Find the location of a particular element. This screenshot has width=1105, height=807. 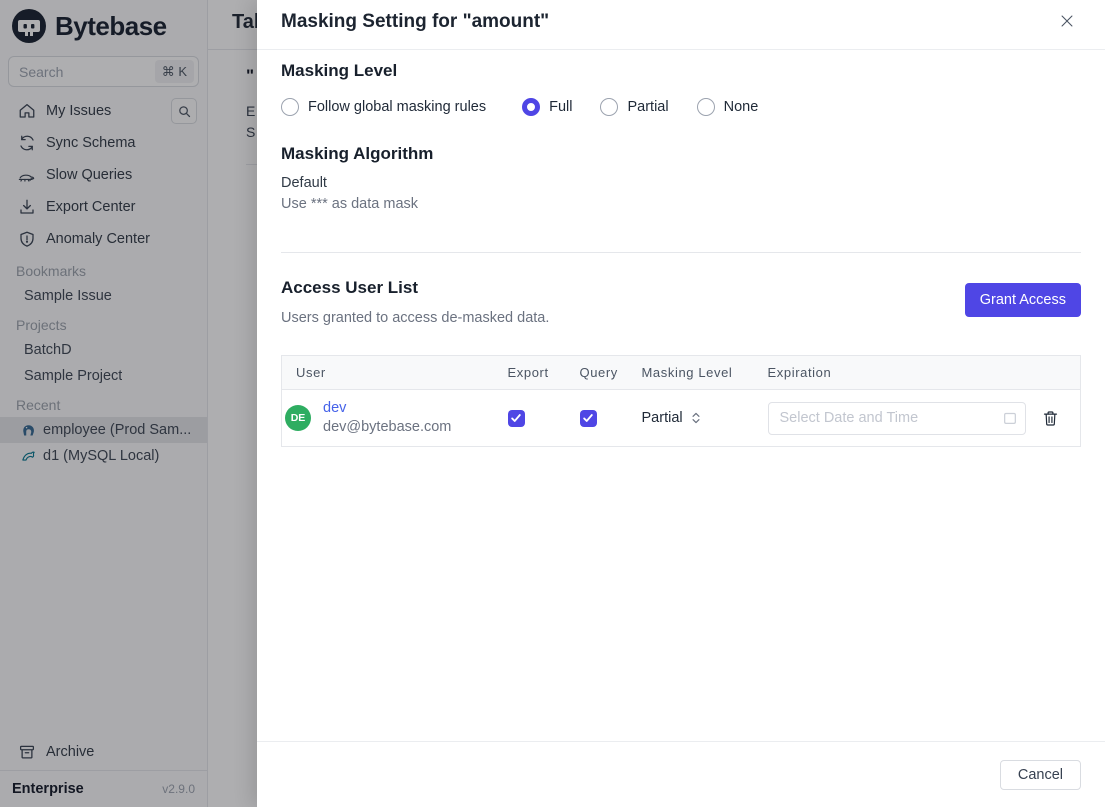

user-cell: DE dev dev@bytebase.com is located at coordinates (388, 418).